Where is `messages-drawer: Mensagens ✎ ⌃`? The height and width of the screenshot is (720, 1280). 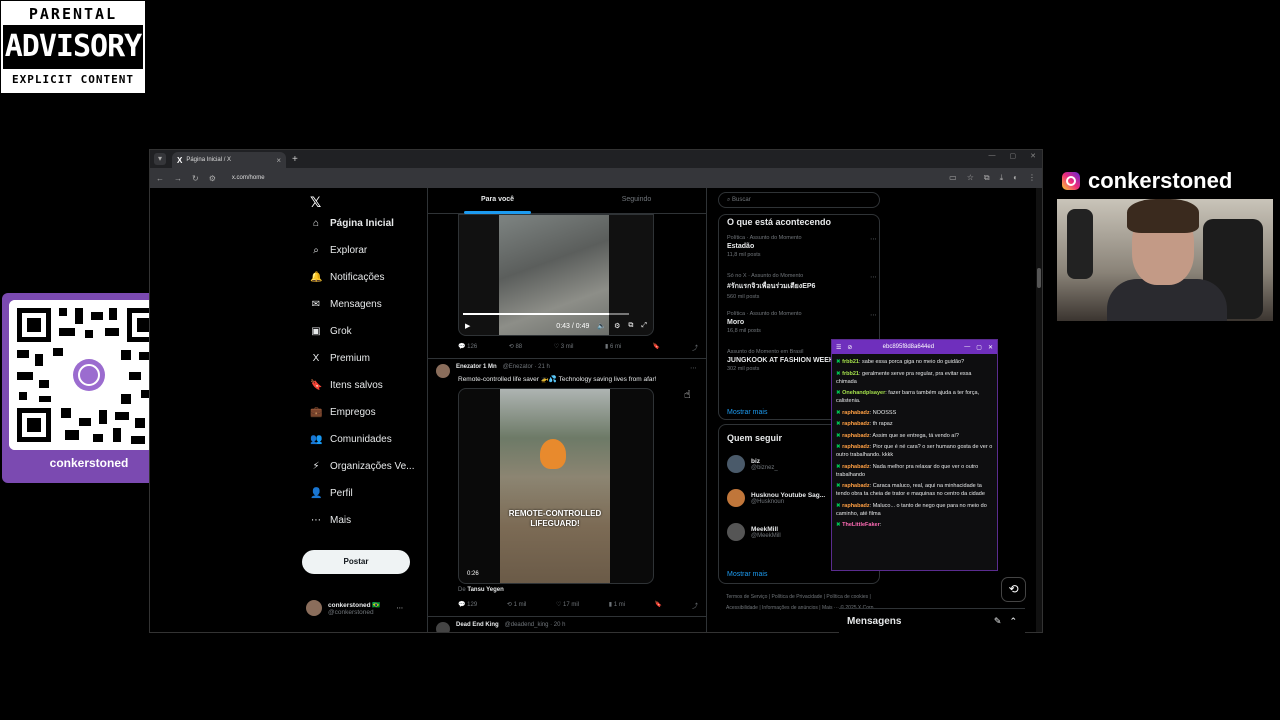 messages-drawer: Mensagens ✎ ⌃ is located at coordinates (932, 621).